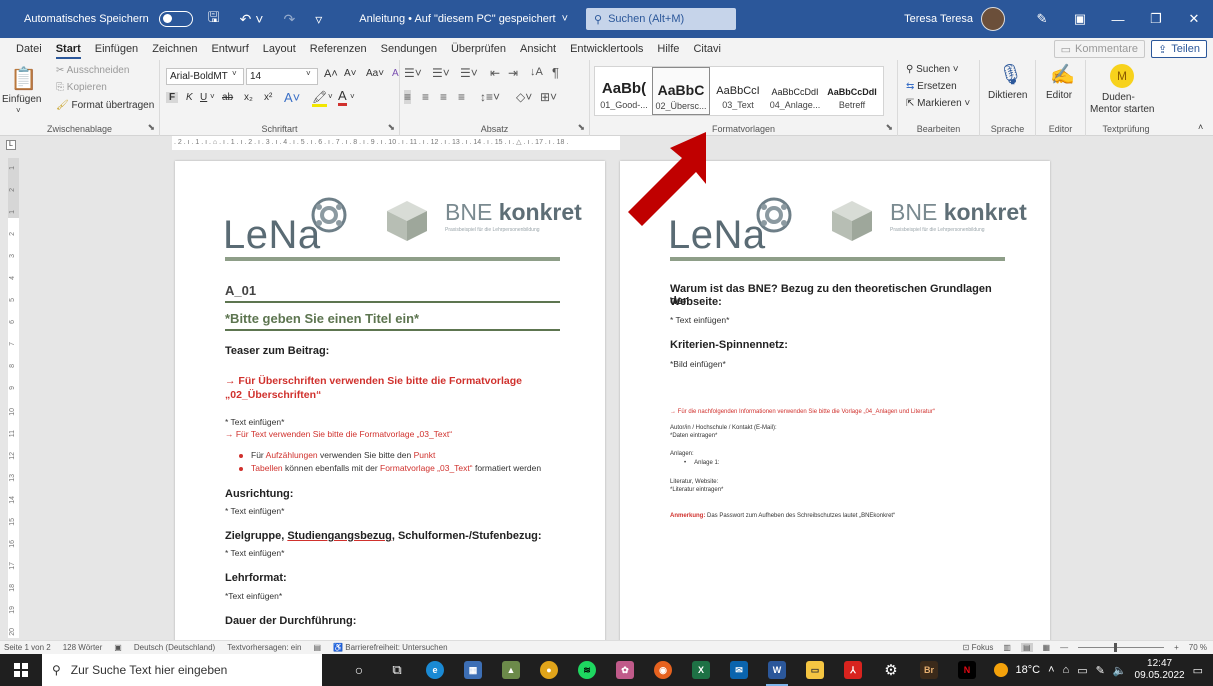 This screenshot has width=1213, height=686. Describe the element at coordinates (1000, 670) in the screenshot. I see `weather-icon` at that location.